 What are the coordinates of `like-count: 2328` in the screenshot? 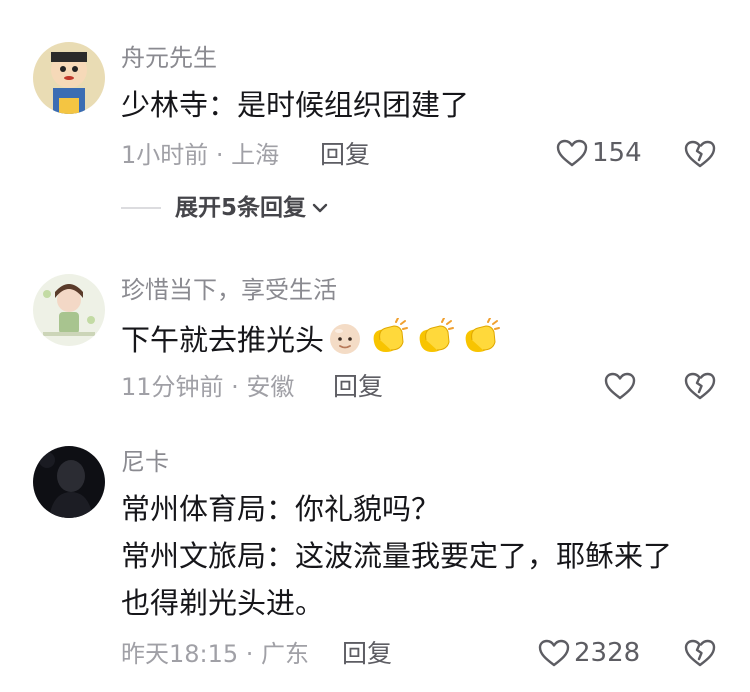 It's located at (607, 653).